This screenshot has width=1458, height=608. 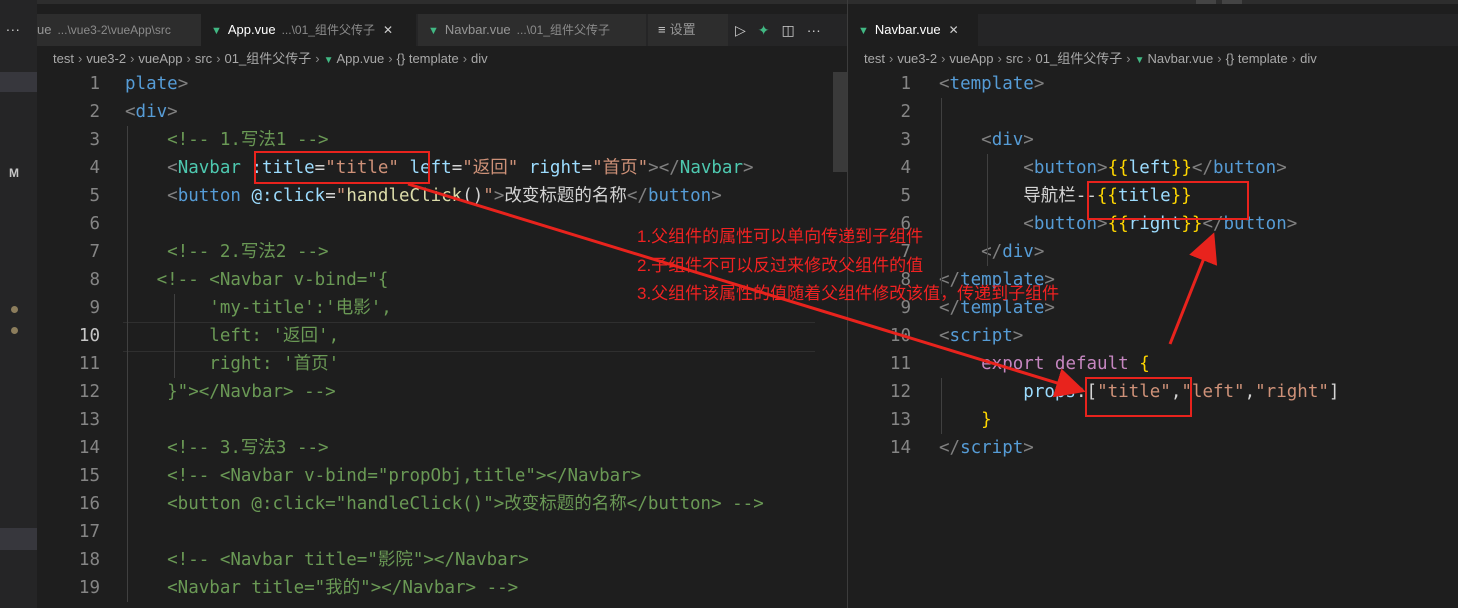 I want to click on code-line: 10 left: '返回',, so click(x=435, y=336).